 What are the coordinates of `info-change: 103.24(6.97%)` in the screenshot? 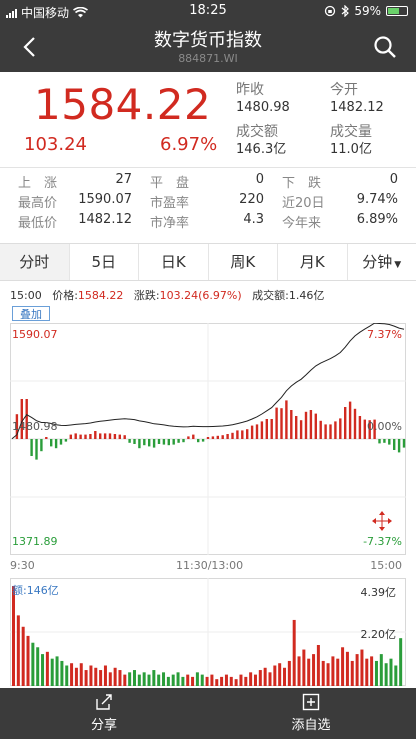 It's located at (200, 295).